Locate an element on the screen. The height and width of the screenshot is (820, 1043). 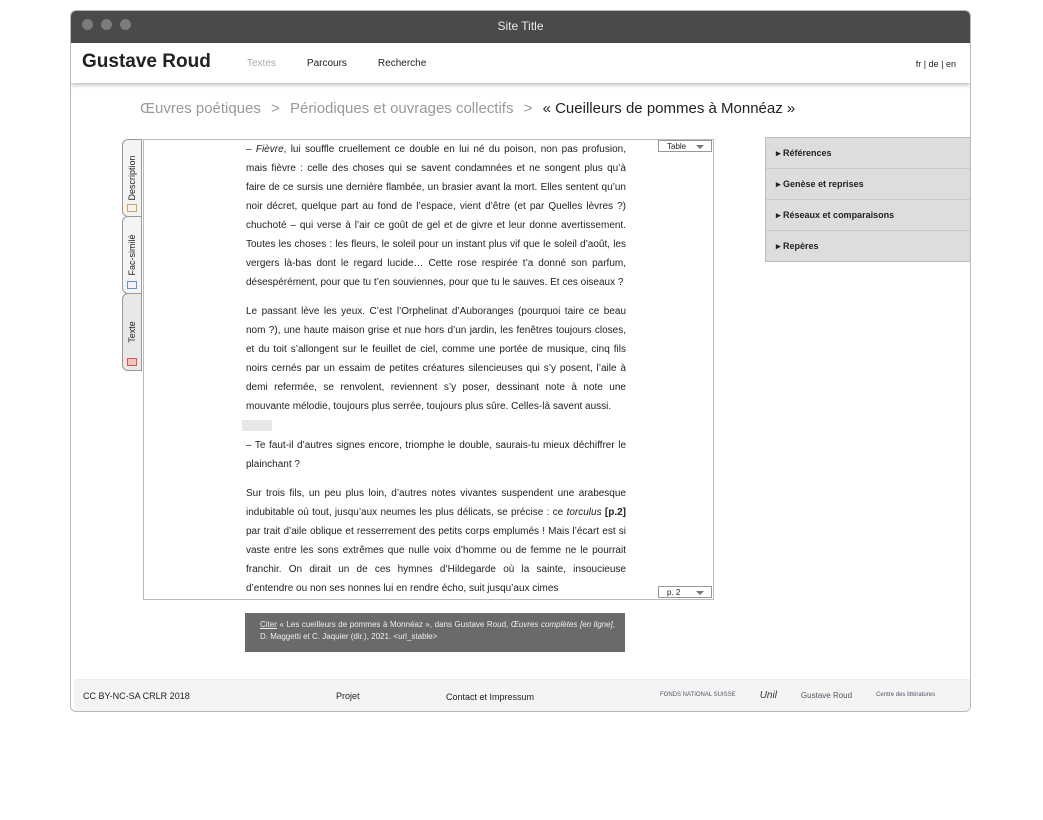
footer-link-contact: Contact et Impressum is located at coordinates (490, 697).